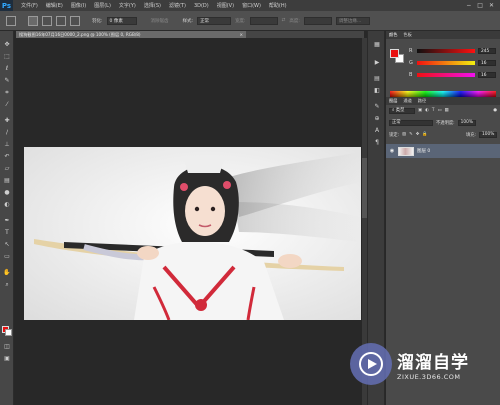 This screenshot has width=500, height=405. What do you see at coordinates (7, 133) in the screenshot?
I see `brush-icon: ∕` at bounding box center [7, 133].